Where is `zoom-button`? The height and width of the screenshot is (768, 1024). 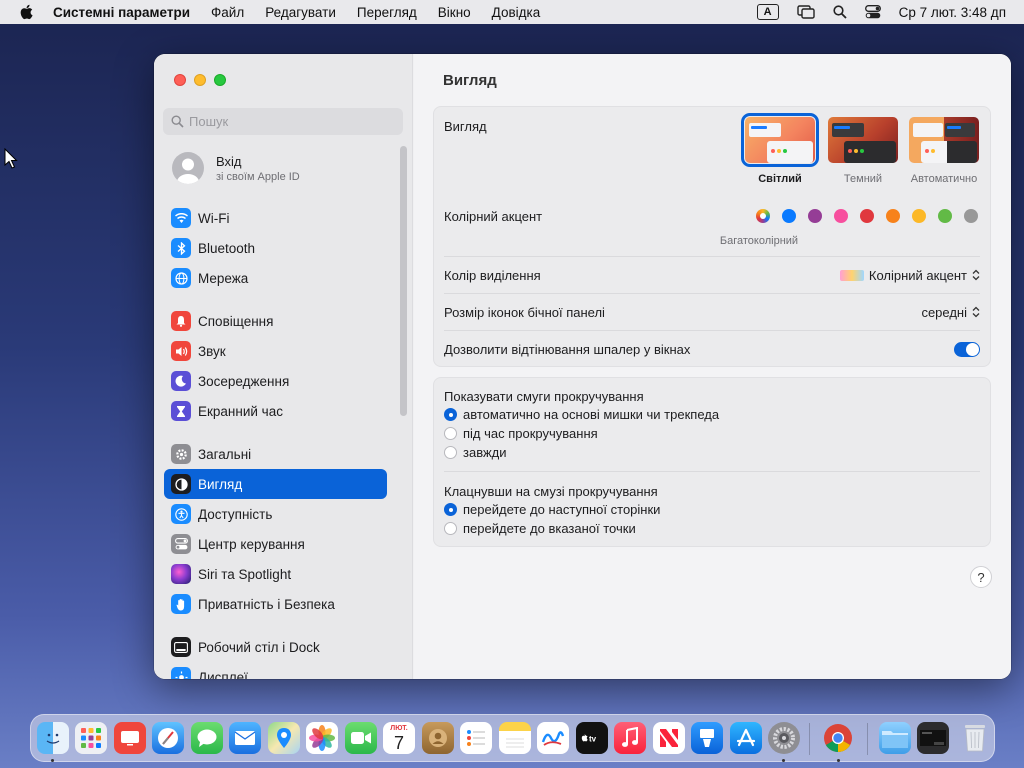 zoom-button is located at coordinates (220, 80).